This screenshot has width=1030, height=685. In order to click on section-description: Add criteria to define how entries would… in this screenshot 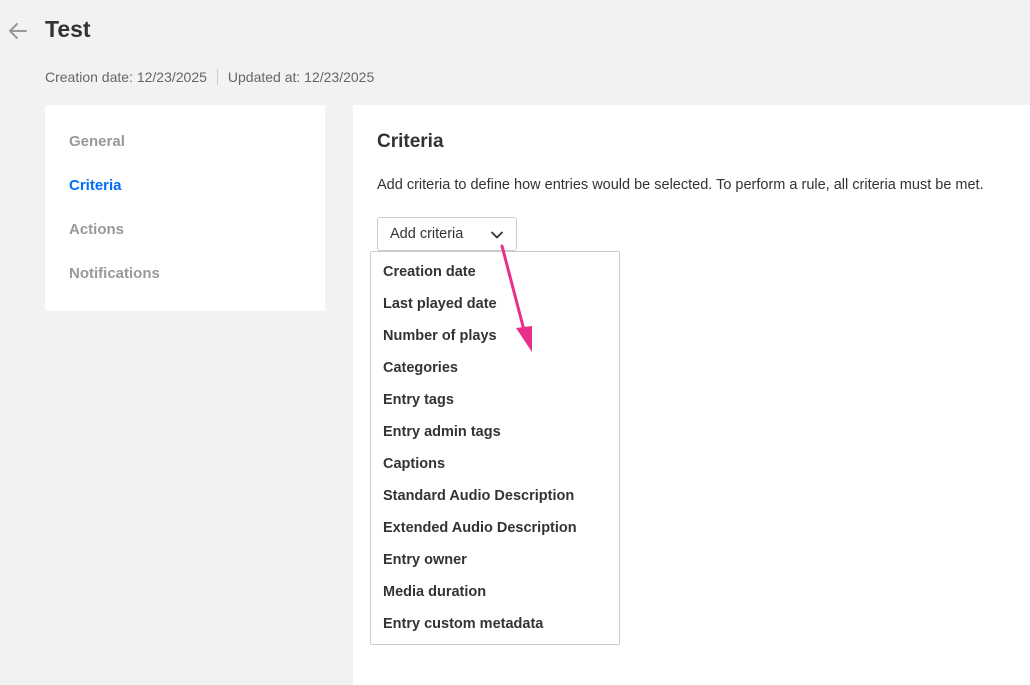, I will do `click(680, 185)`.